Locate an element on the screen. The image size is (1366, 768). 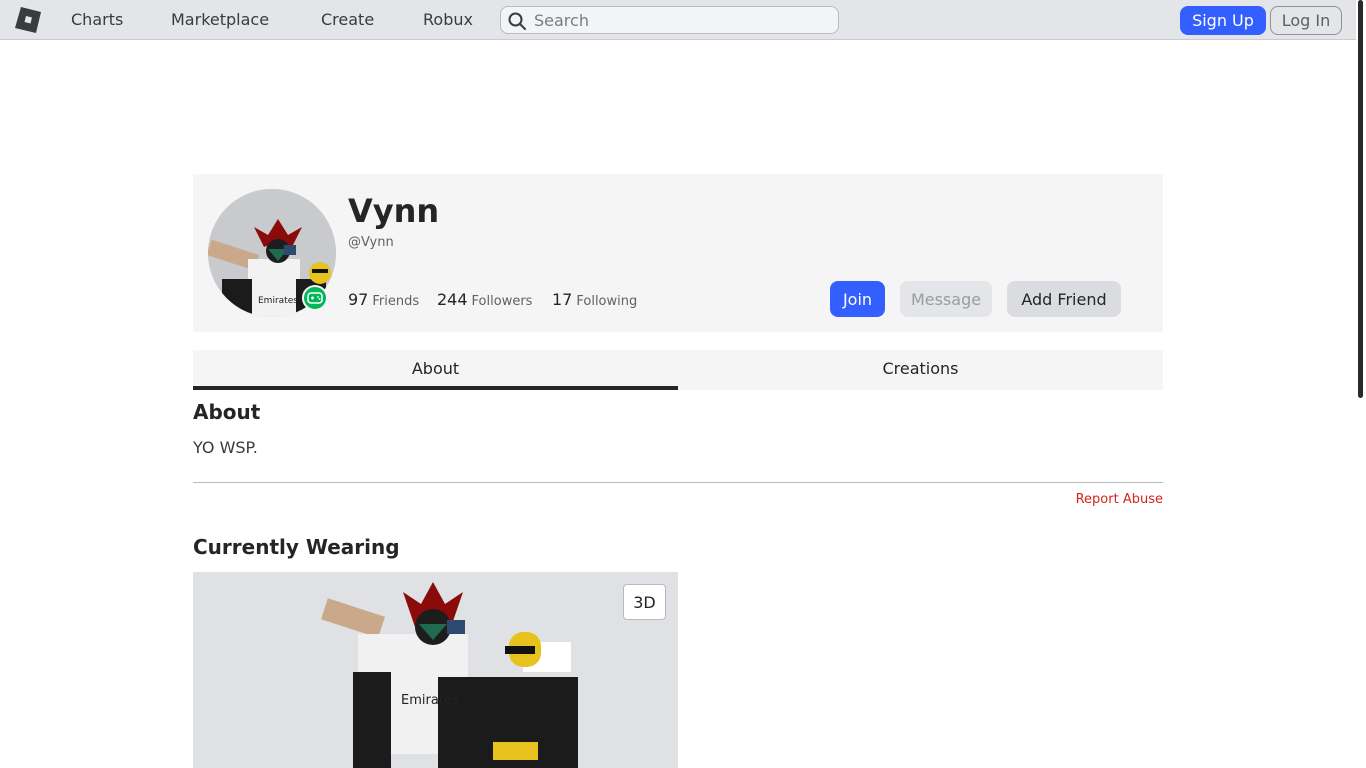
message-button: Message is located at coordinates (946, 299).